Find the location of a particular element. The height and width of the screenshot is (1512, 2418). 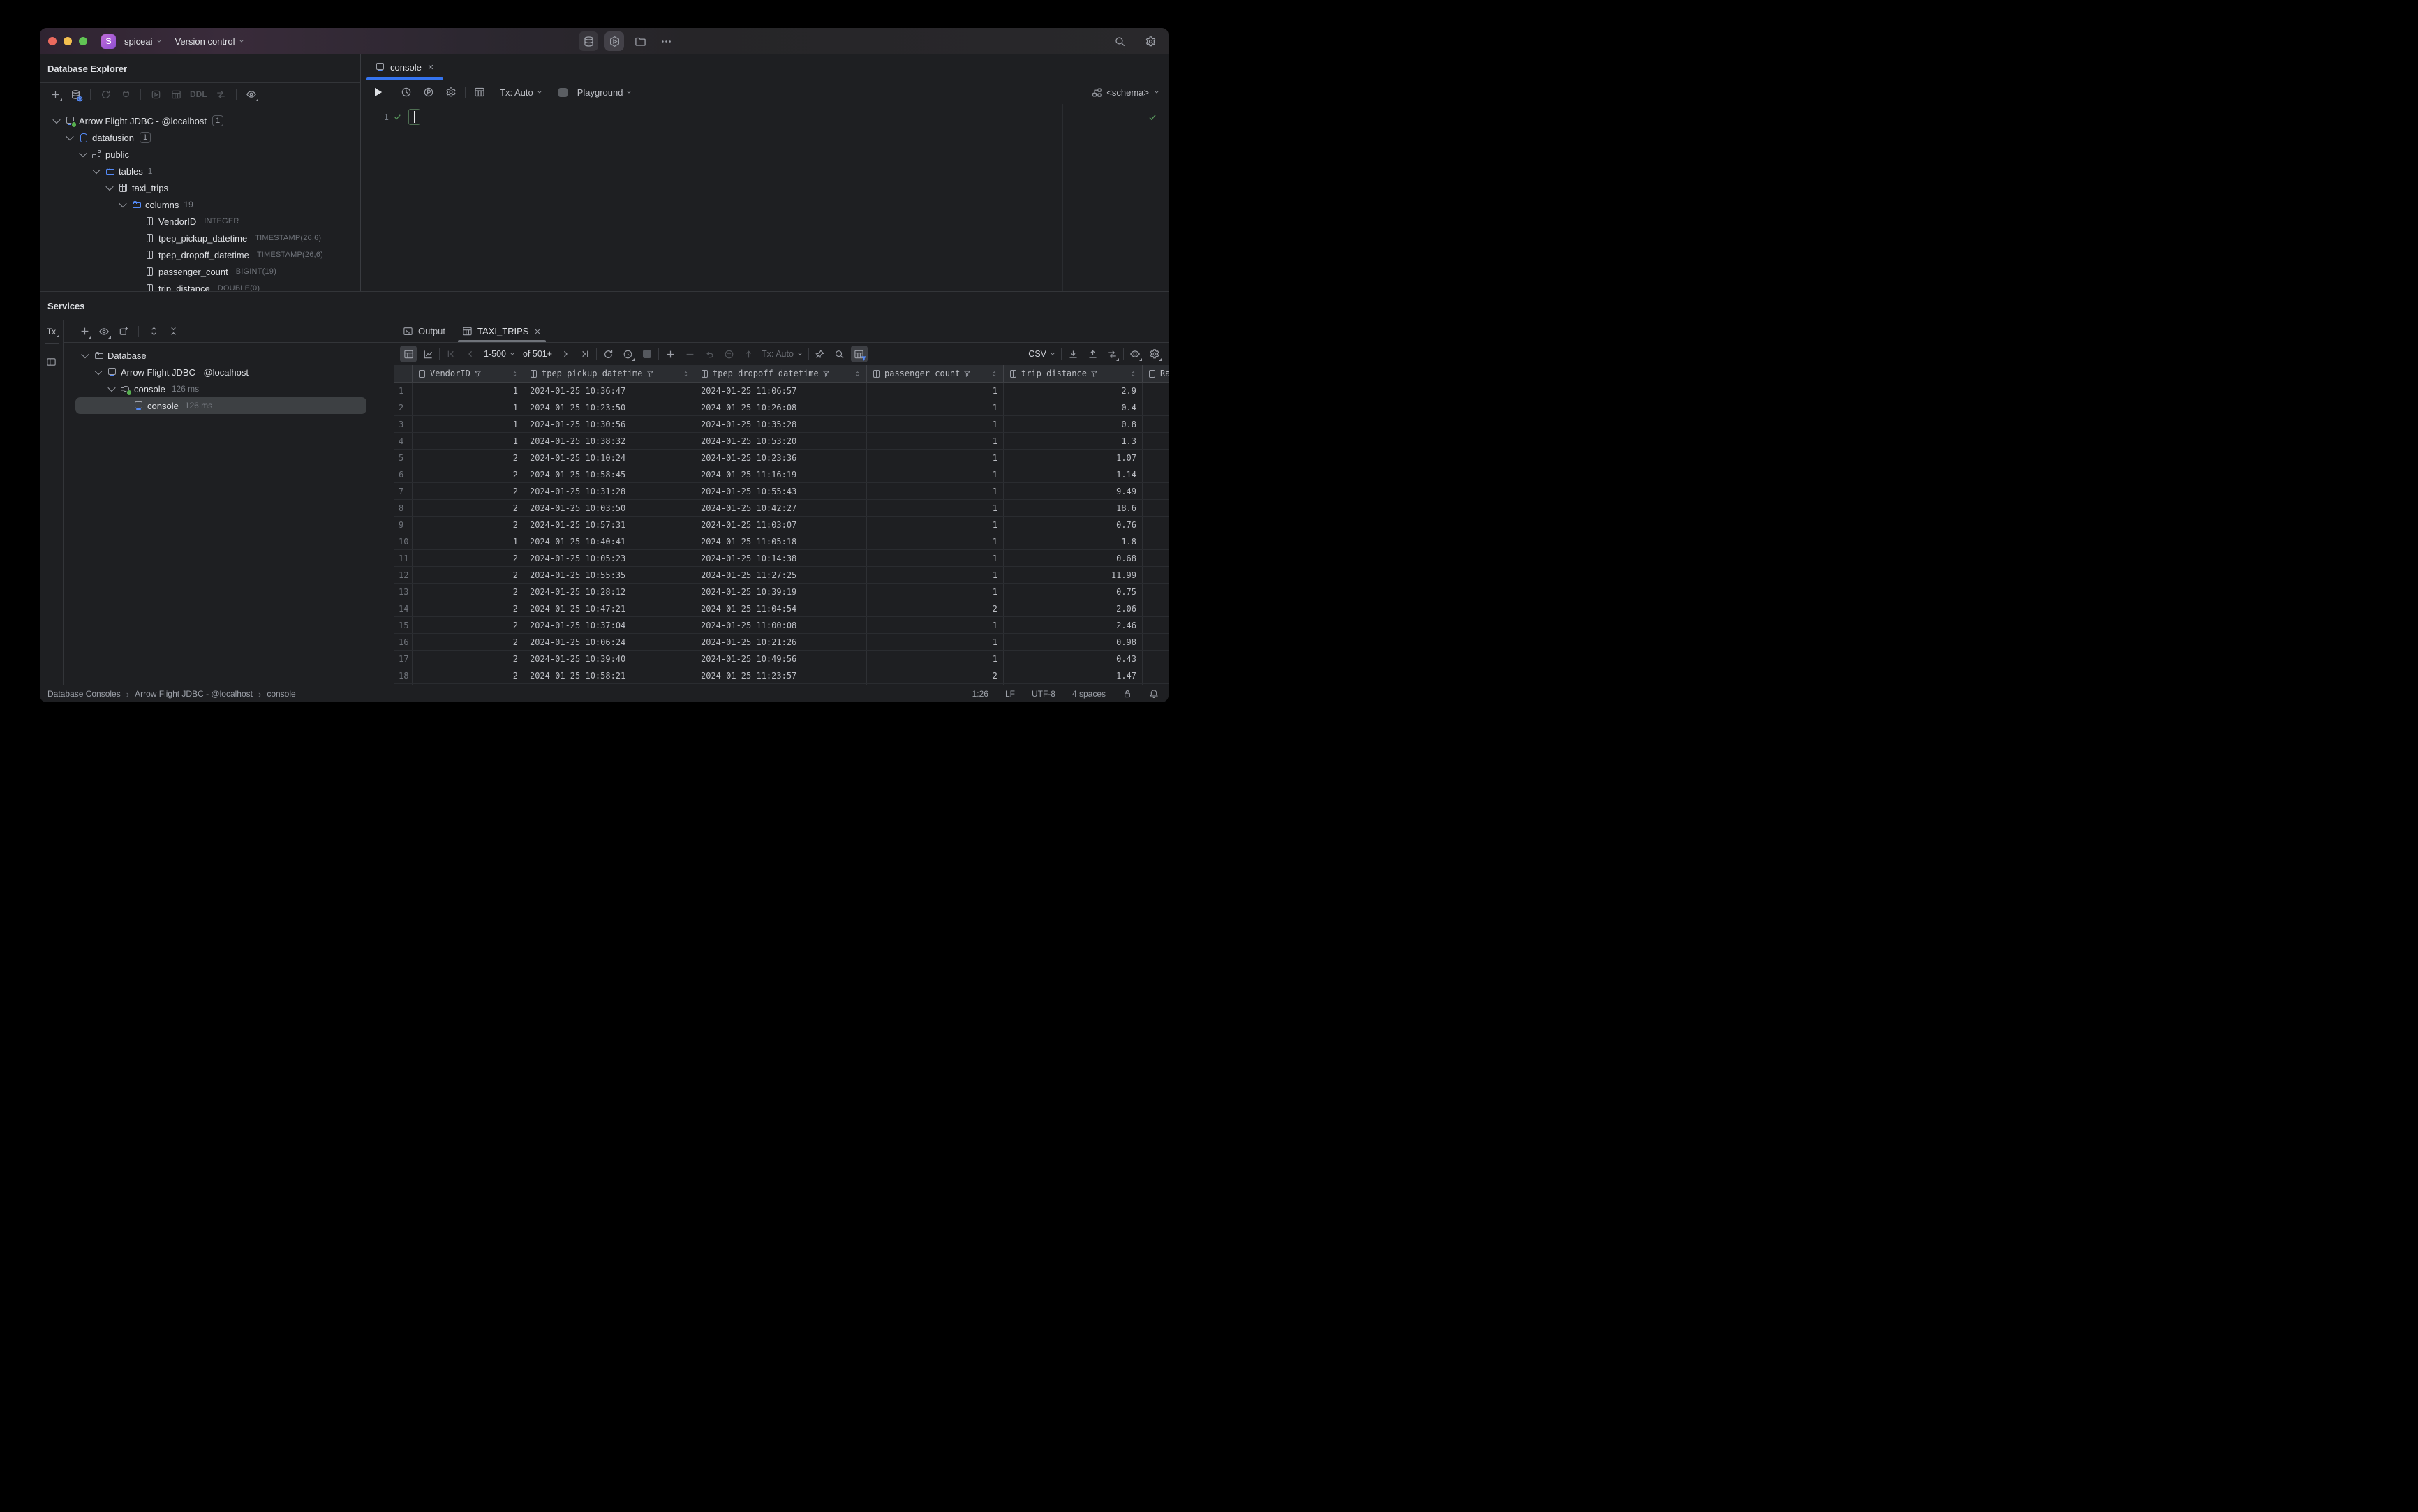

dropoff-datetime-cell: 2024-01-25 11:04:54 is located at coordinates (781, 608).